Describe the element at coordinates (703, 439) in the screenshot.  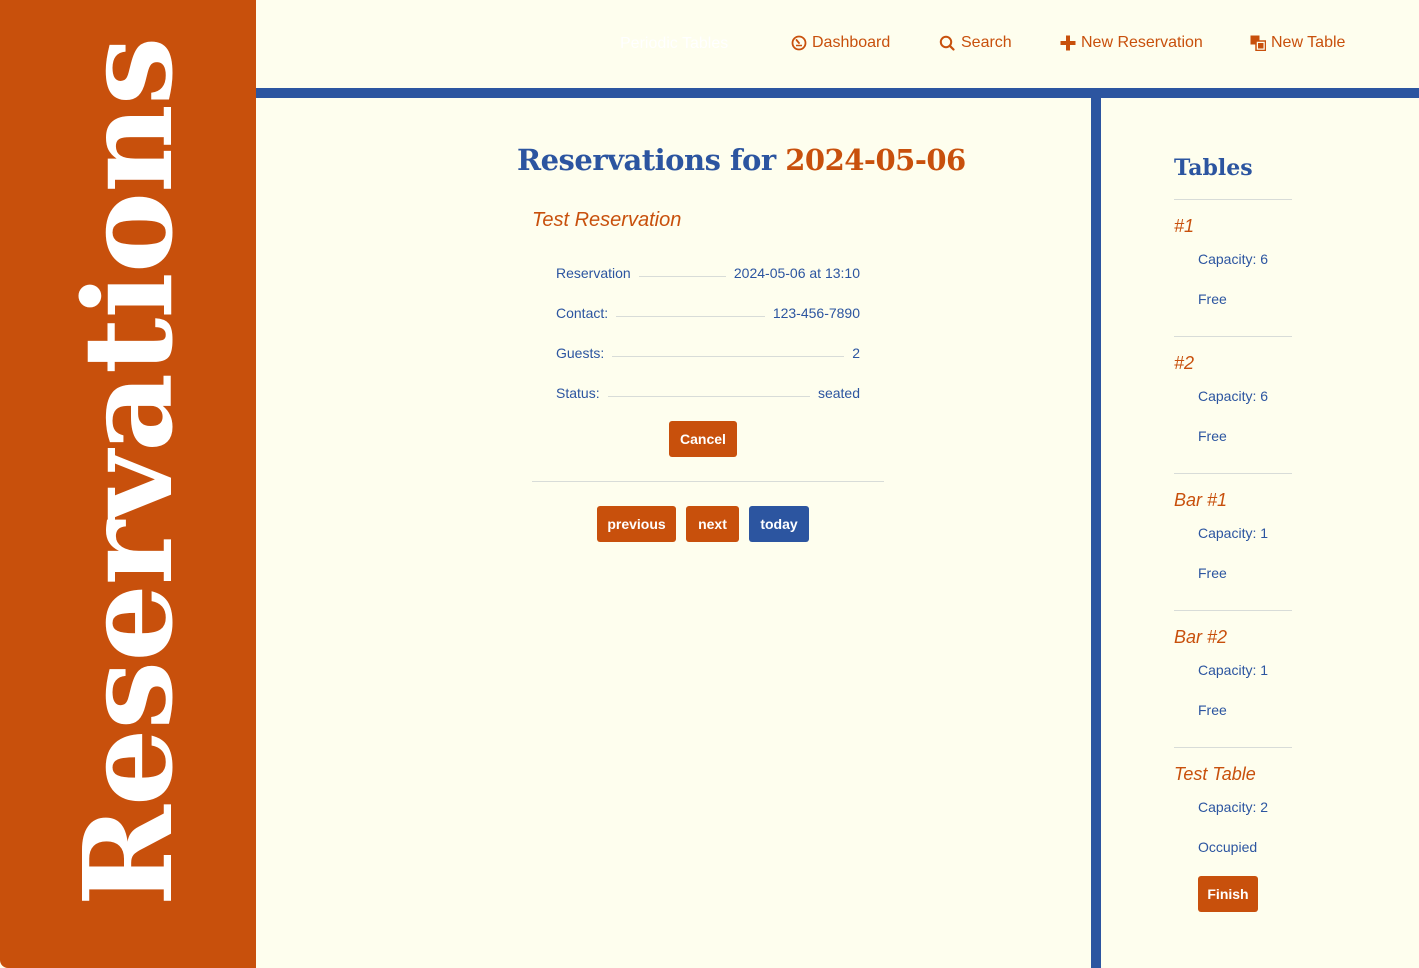
I see `cancel-reservation-button: Cancel` at that location.